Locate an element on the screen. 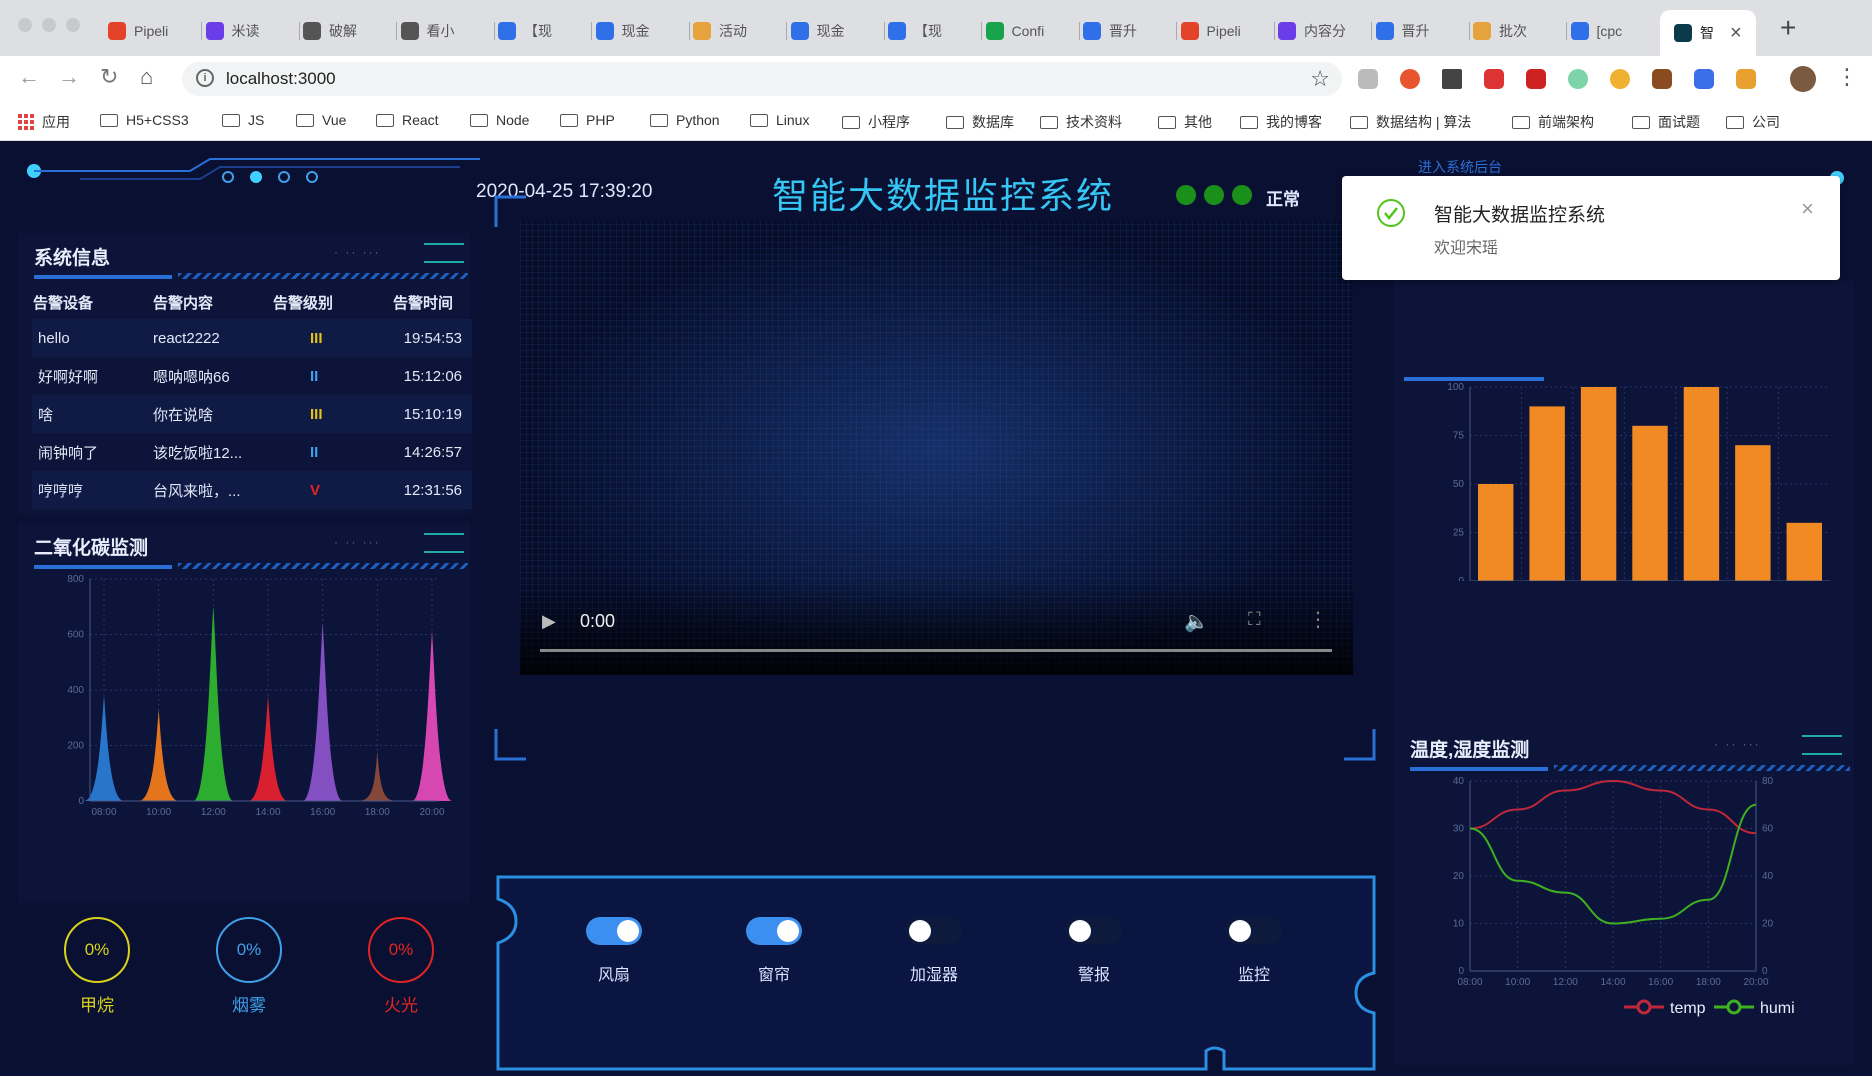 This screenshot has width=1872, height=1076. fullscreen-icon: ⛶ is located at coordinates (1254, 619).